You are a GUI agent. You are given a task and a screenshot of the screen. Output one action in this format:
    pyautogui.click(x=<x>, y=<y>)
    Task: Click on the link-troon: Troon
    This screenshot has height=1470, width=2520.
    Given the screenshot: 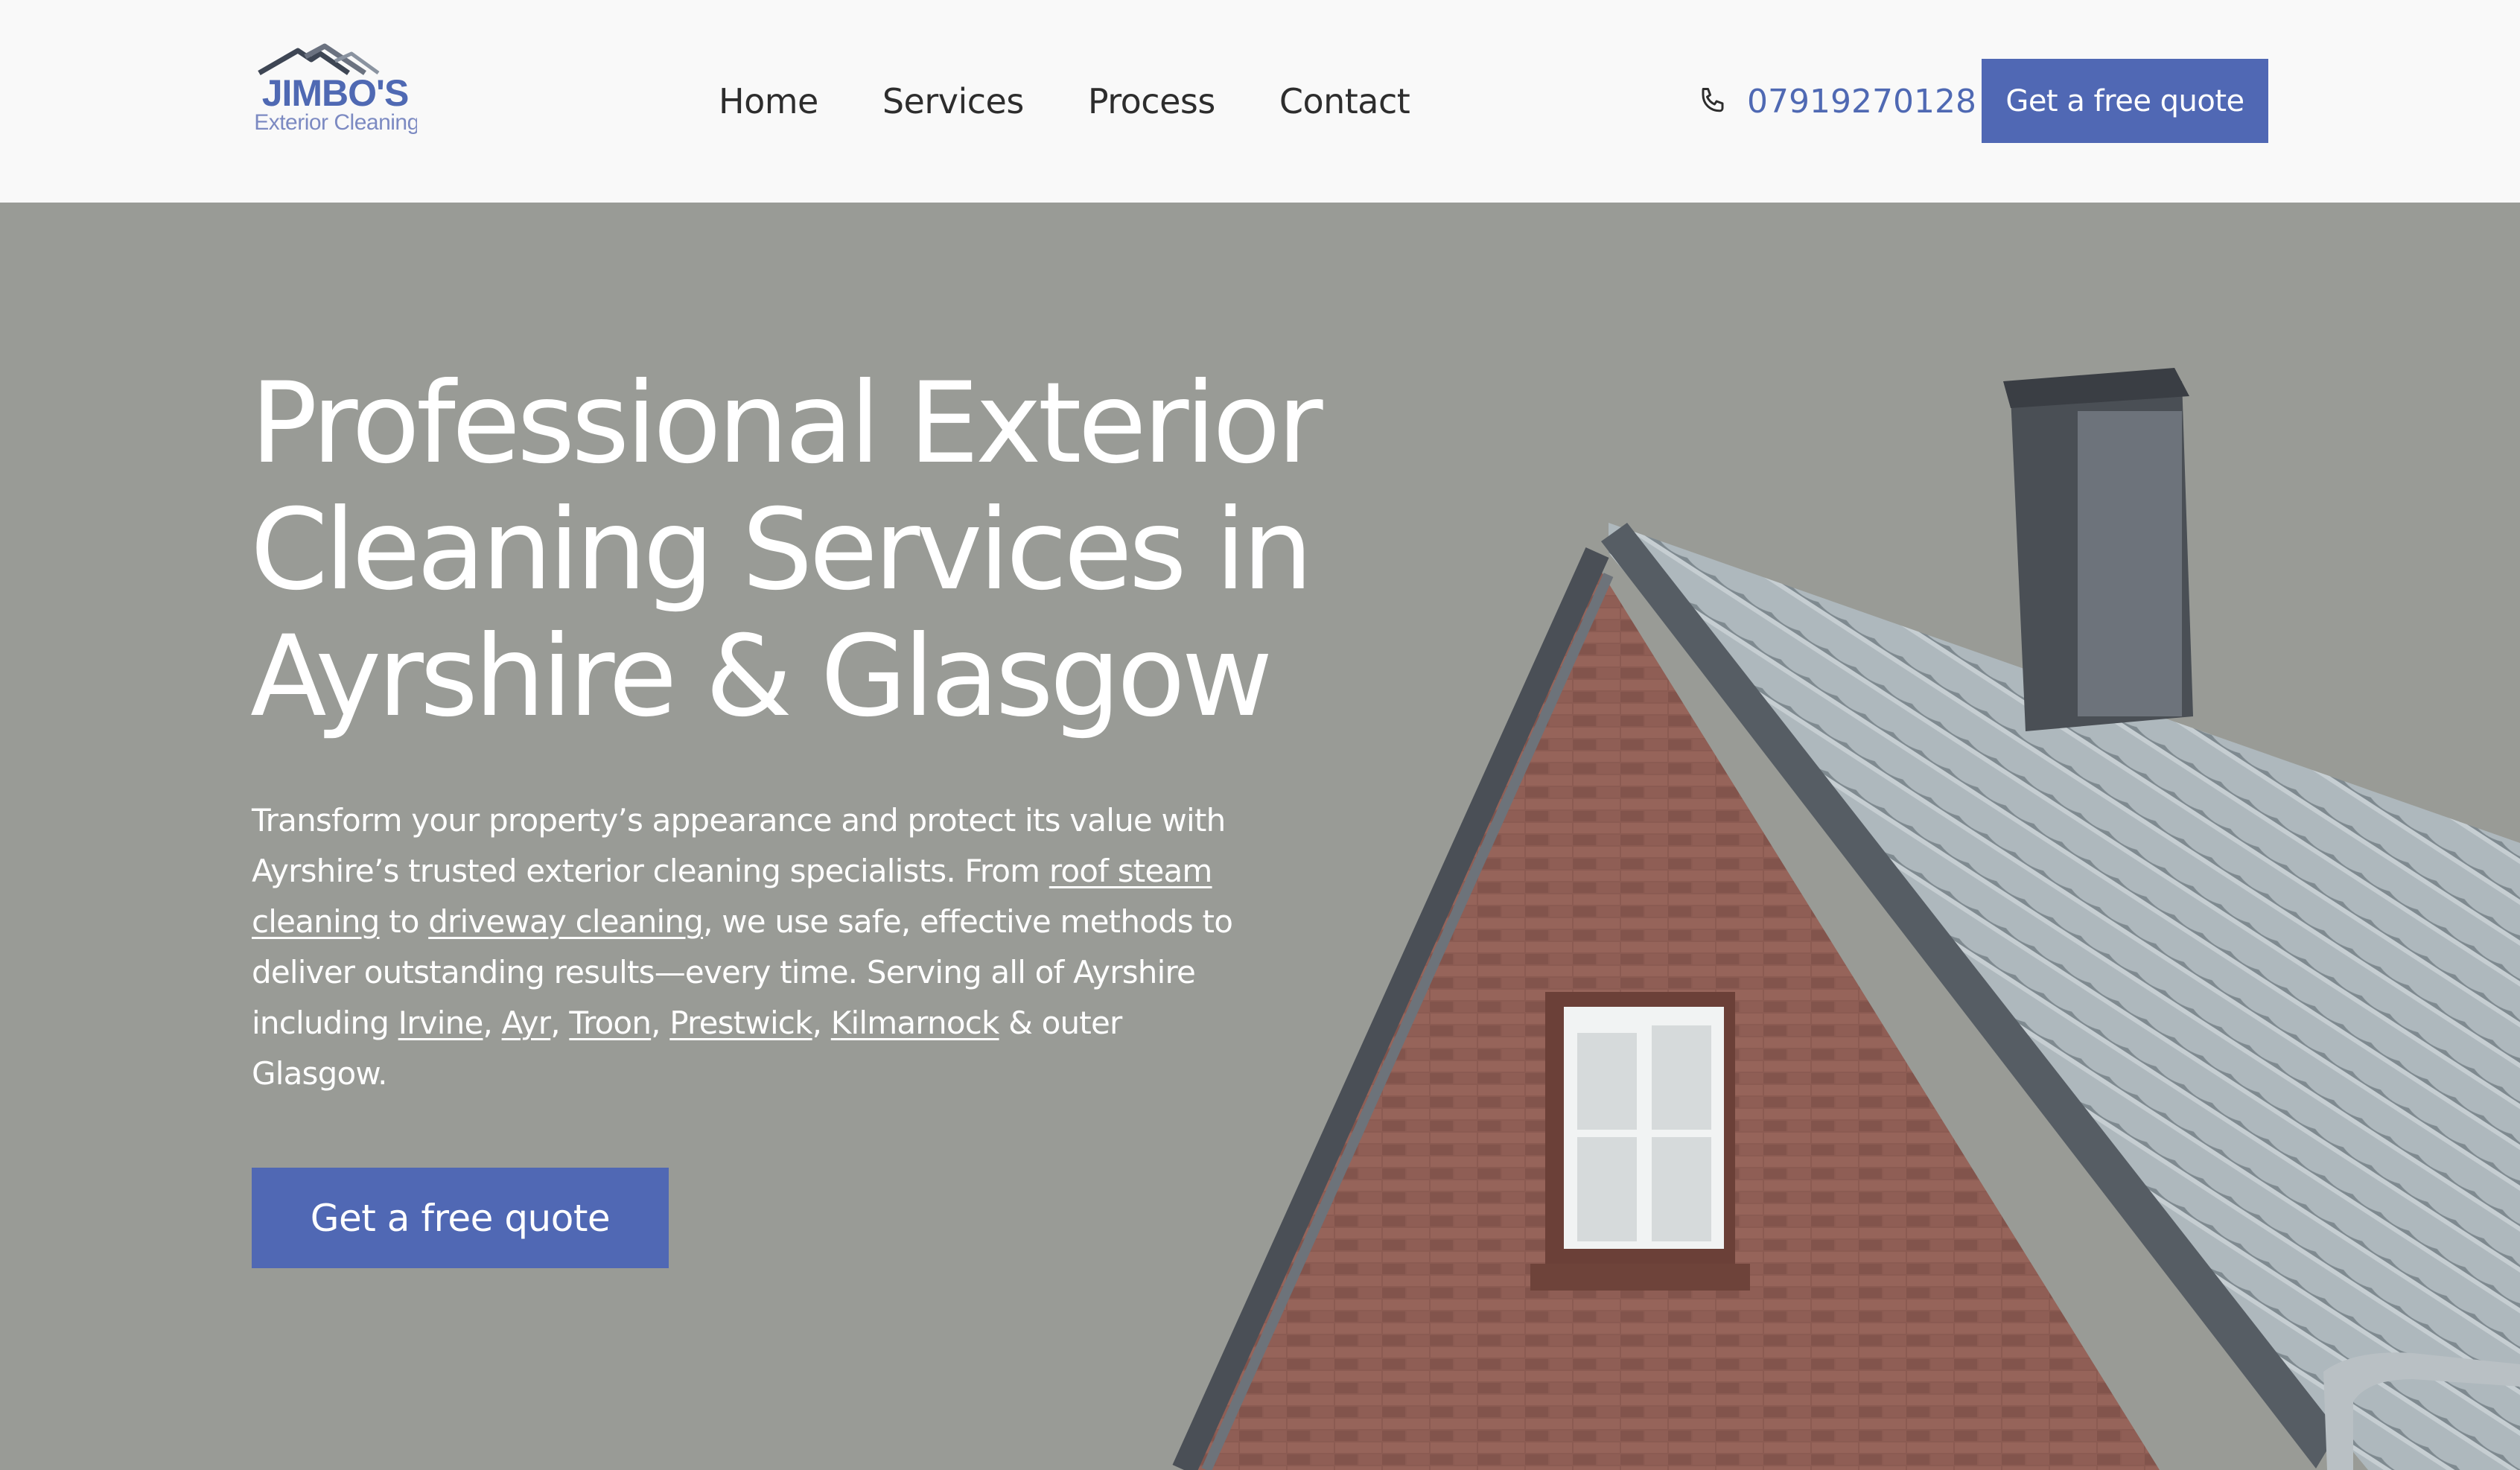 What is the action you would take?
    pyautogui.click(x=610, y=1023)
    